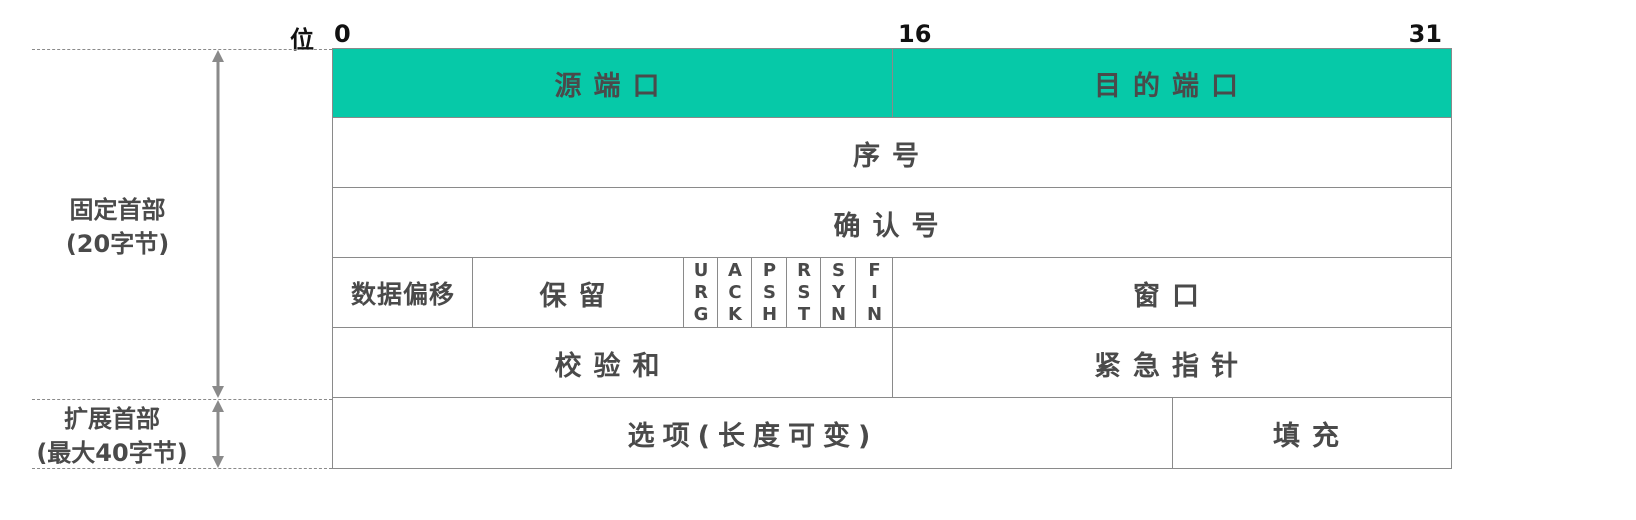 The image size is (1636, 520). What do you see at coordinates (769, 270) in the screenshot?
I see `flag-psh-char-1: P` at bounding box center [769, 270].